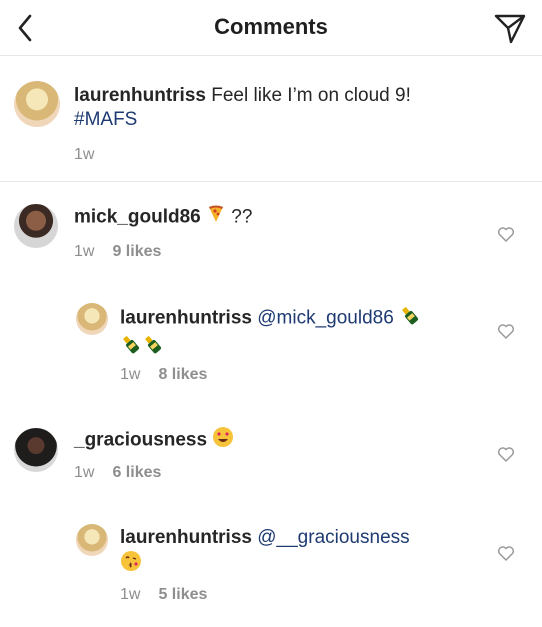 The height and width of the screenshot is (627, 542). Describe the element at coordinates (216, 217) in the screenshot. I see `pizza-emoji` at that location.